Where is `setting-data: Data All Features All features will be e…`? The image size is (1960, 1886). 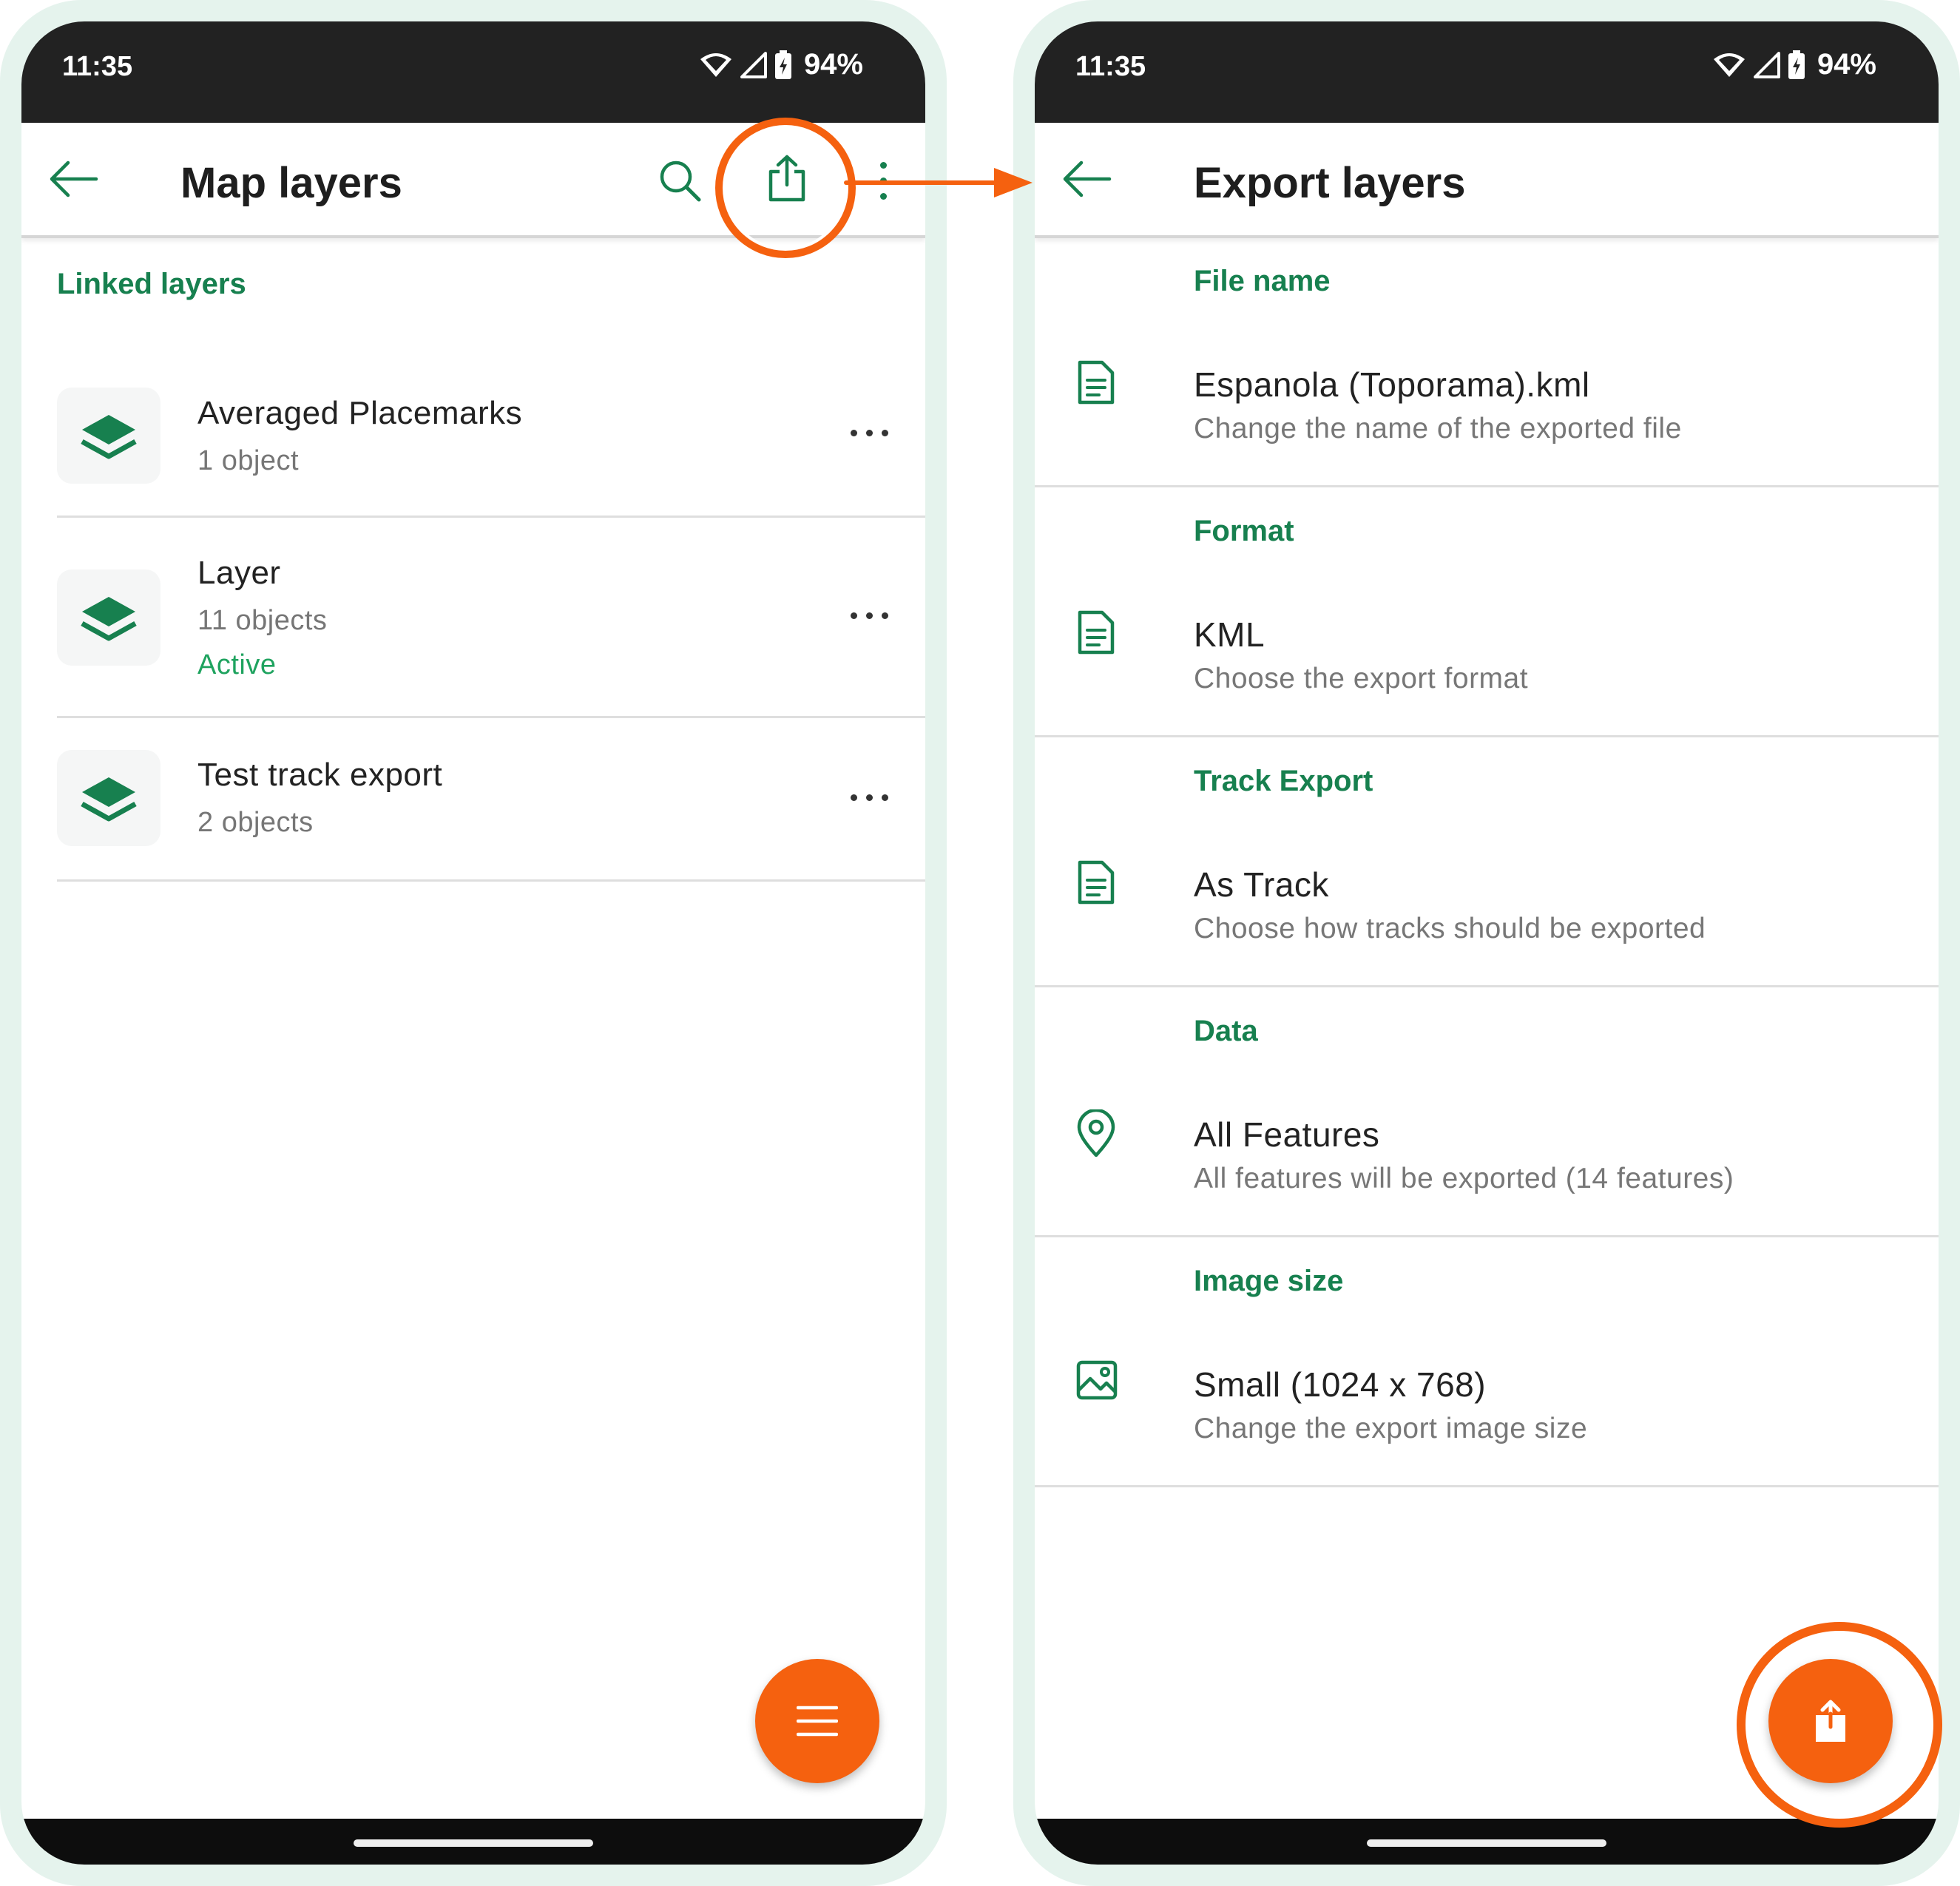
setting-data: Data All Features All features will be e… is located at coordinates (1487, 1111).